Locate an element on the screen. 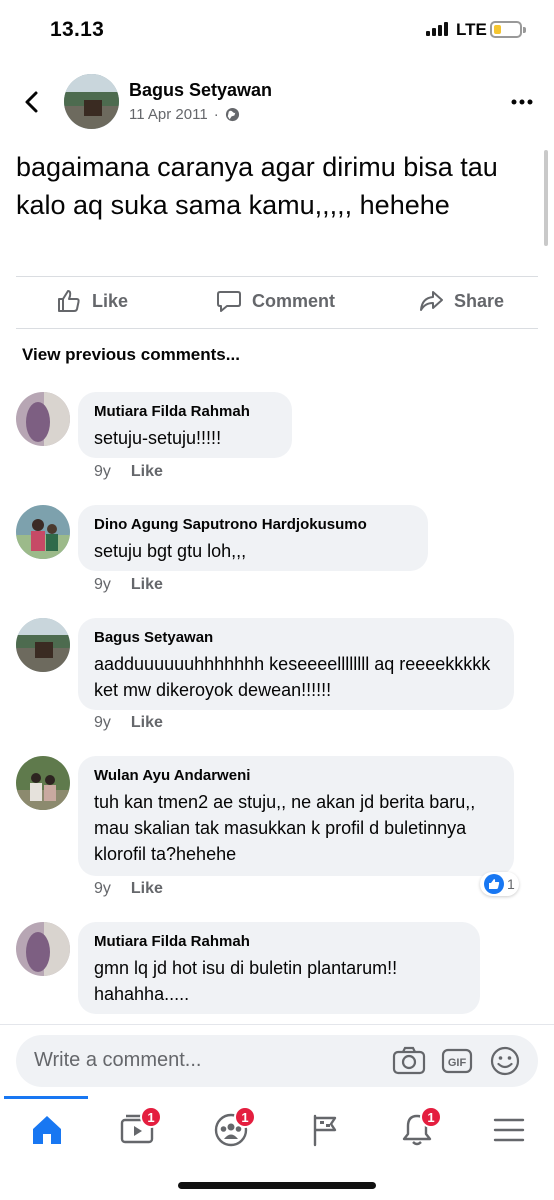 Image resolution: width=554 pixels, height=1200 pixels. comment-input: Write a comment... GIF is located at coordinates (277, 1061).